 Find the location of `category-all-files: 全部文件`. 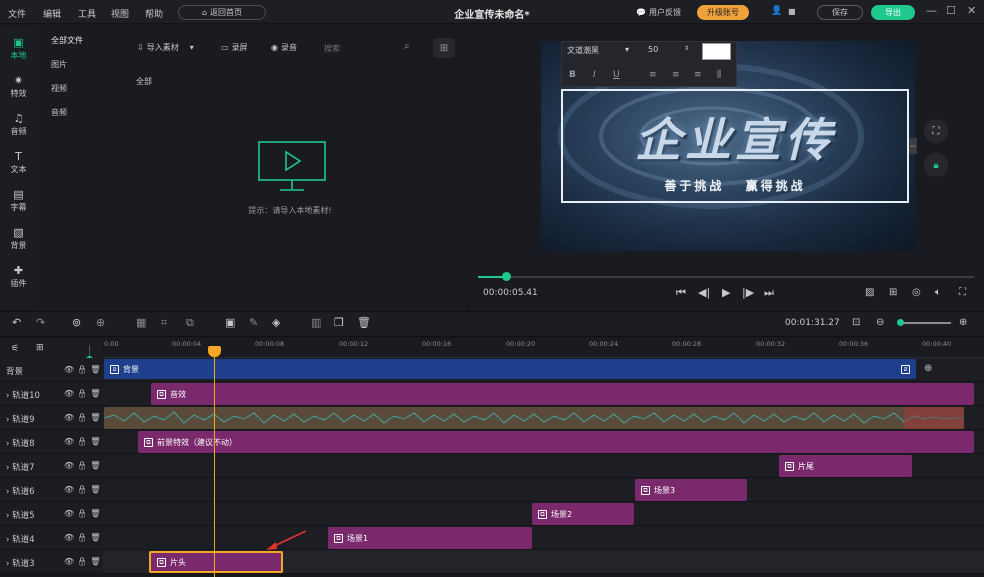

category-all-files: 全部文件 is located at coordinates (67, 40).